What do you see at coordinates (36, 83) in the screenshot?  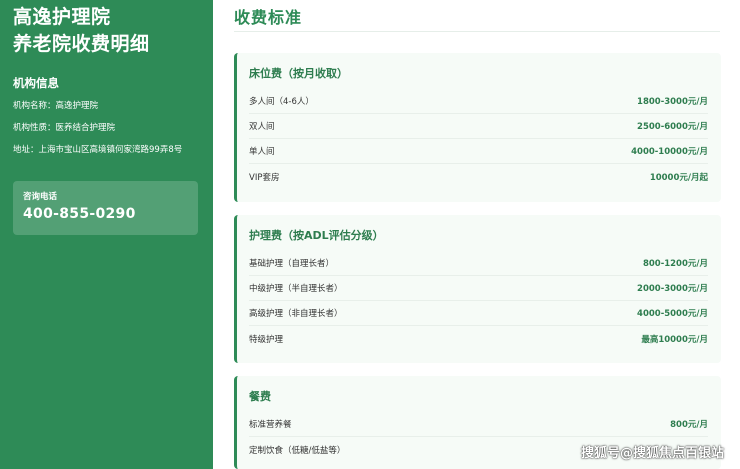 I see `section-title: 机构信息` at bounding box center [36, 83].